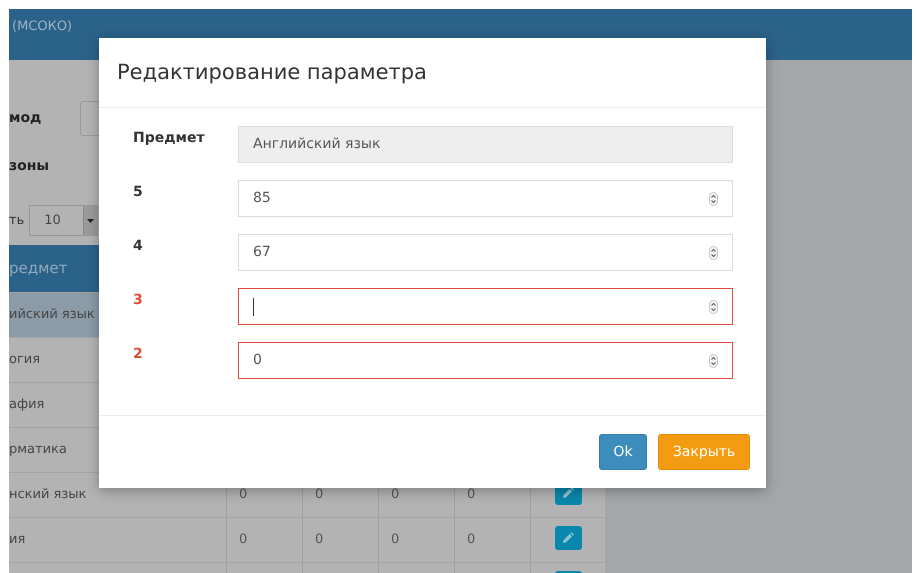  What do you see at coordinates (17, 540) in the screenshot?
I see `subject-cell-text: ия` at bounding box center [17, 540].